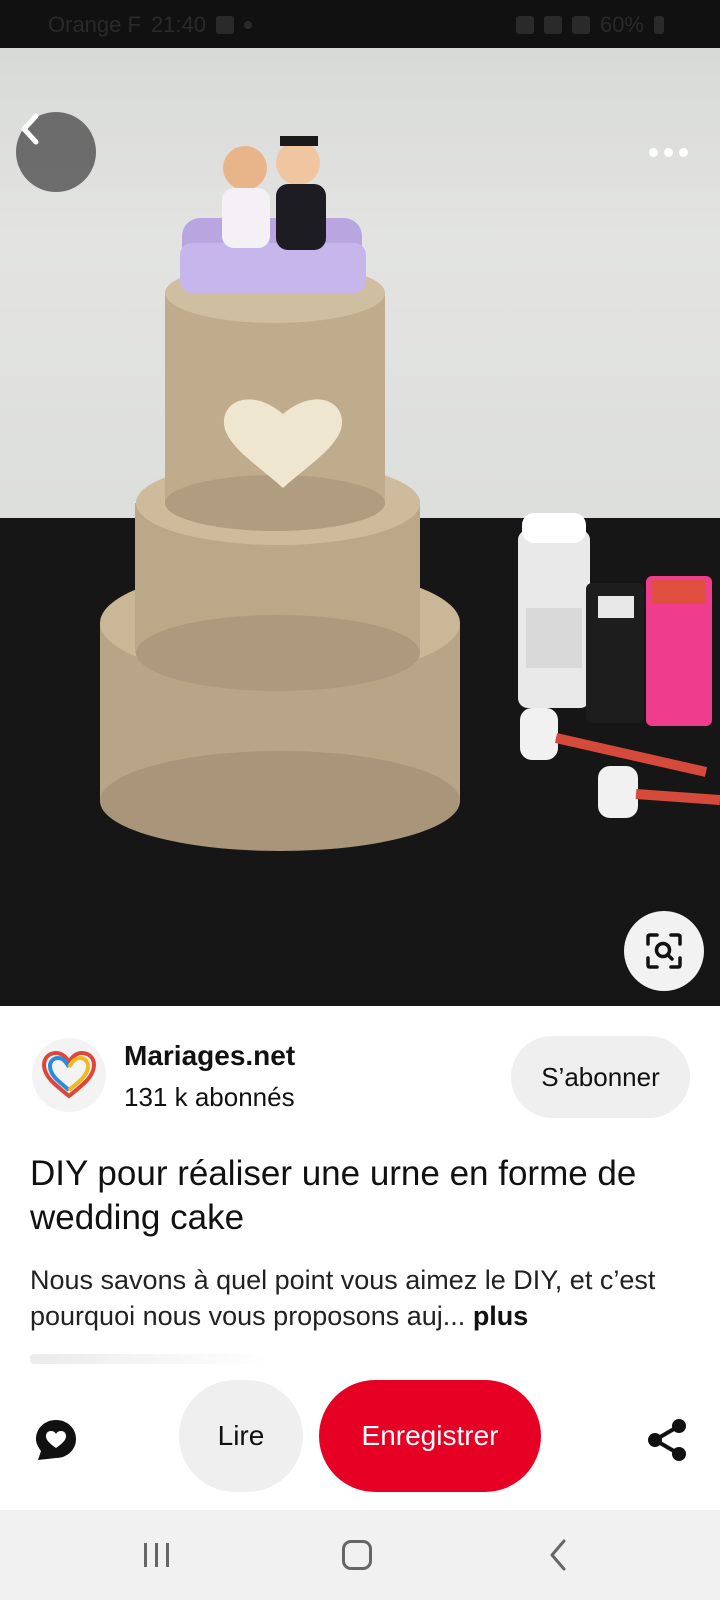 This screenshot has height=1600, width=720. Describe the element at coordinates (209, 1097) in the screenshot. I see `creator-followers: 131 k abonnés` at that location.